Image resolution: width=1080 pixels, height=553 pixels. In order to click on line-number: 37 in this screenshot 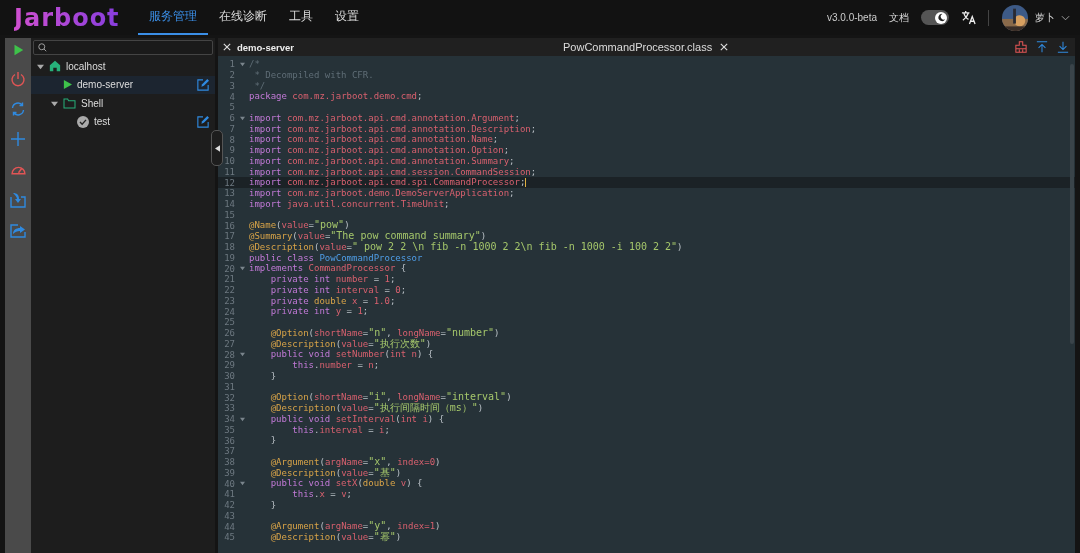, I will do `click(229, 451)`.